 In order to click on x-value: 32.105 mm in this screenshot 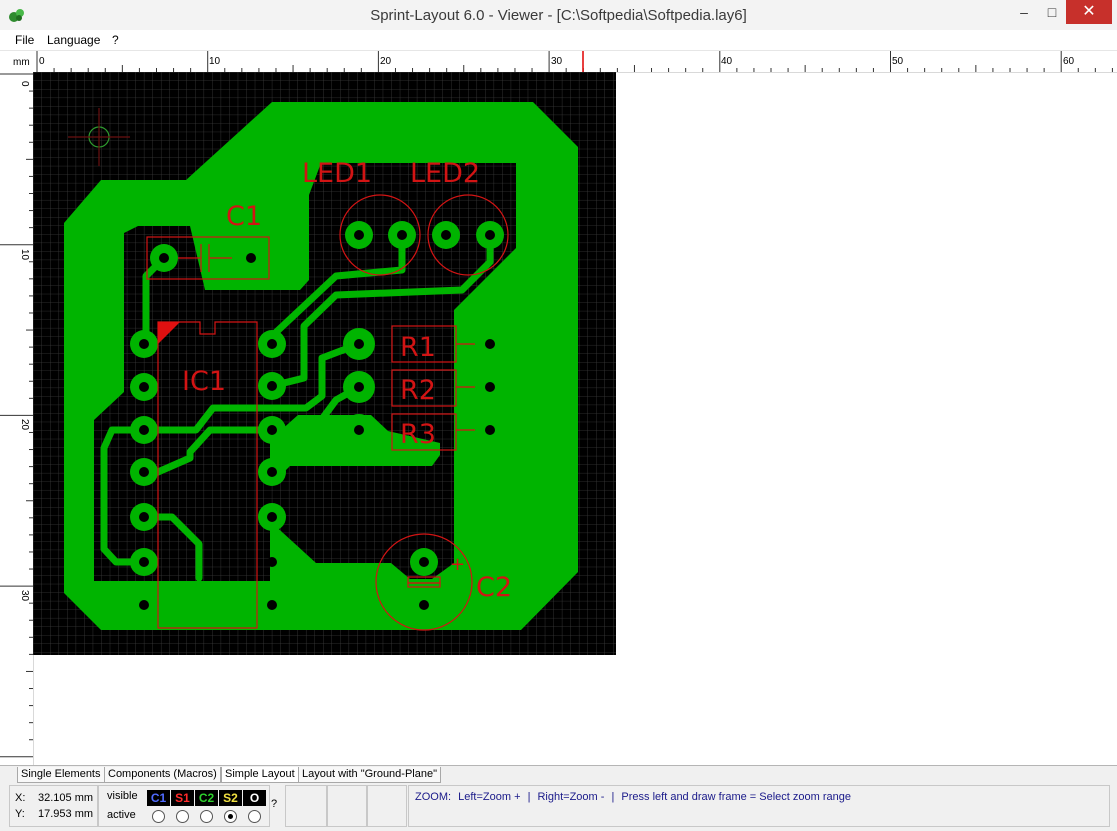, I will do `click(66, 798)`.